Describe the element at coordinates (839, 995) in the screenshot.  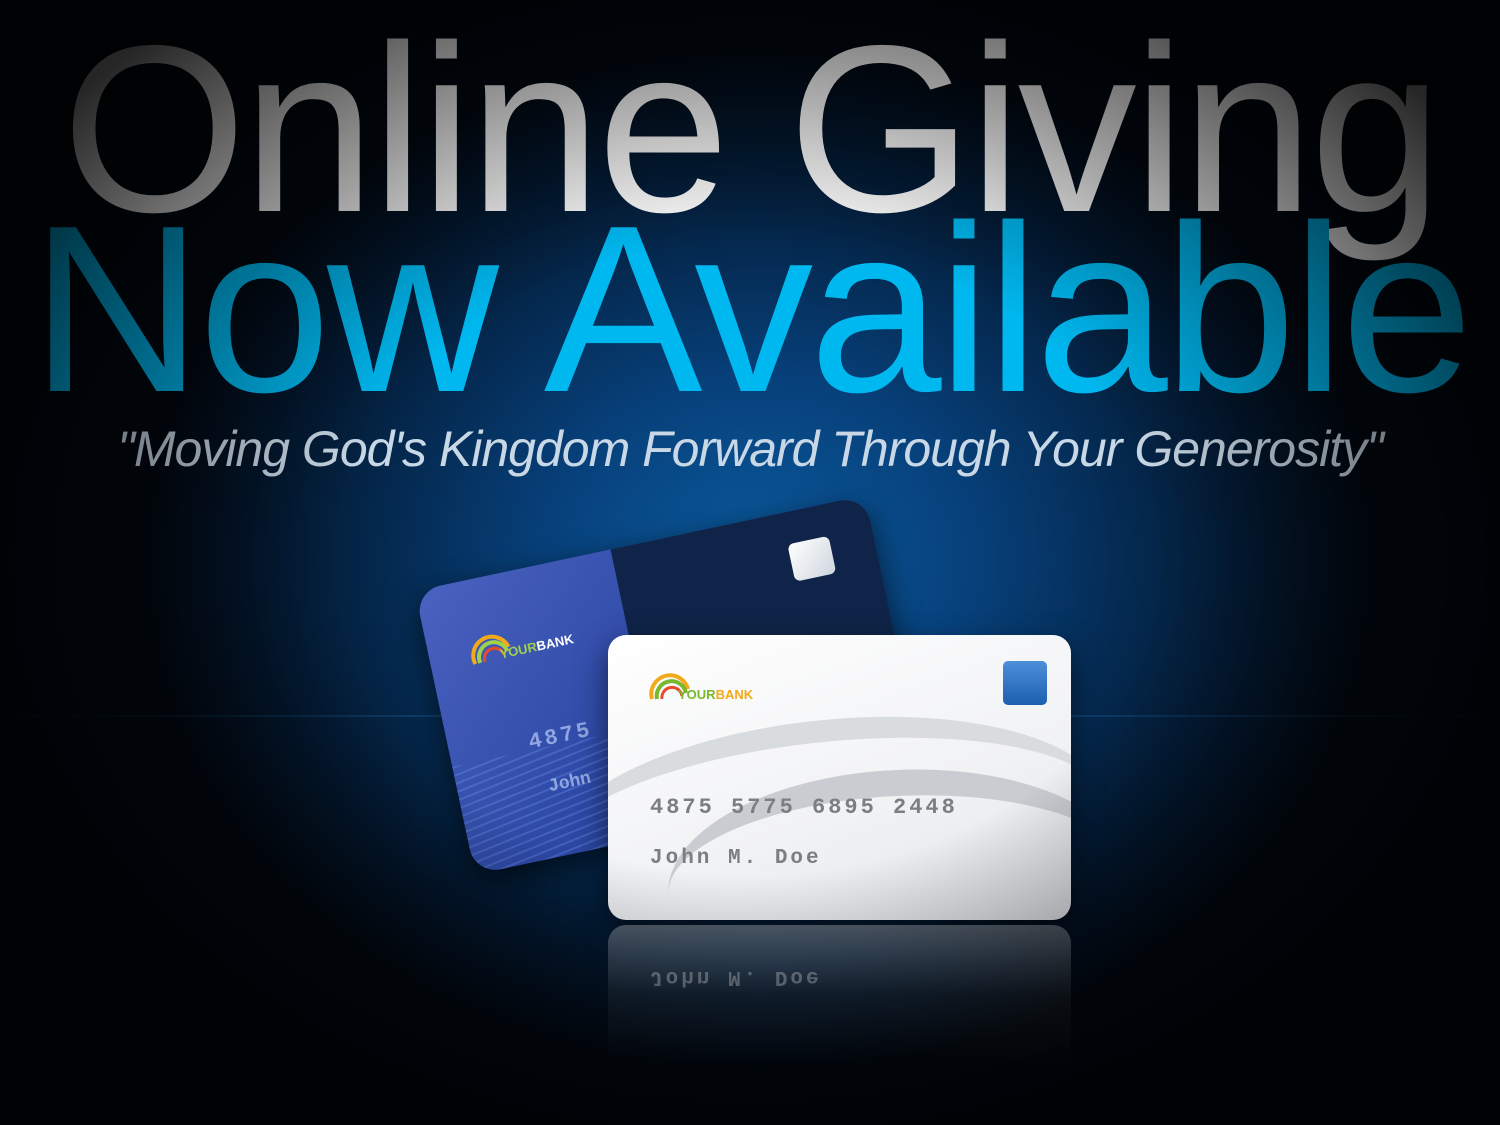
I see `card-reflection: John M. Doe` at that location.